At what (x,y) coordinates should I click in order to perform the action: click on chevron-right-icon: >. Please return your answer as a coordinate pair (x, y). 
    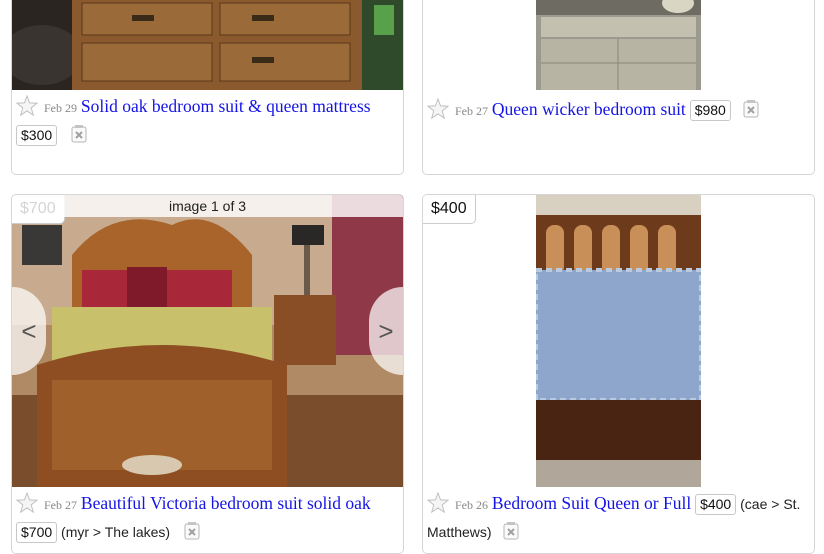
    Looking at the image, I should click on (386, 330).